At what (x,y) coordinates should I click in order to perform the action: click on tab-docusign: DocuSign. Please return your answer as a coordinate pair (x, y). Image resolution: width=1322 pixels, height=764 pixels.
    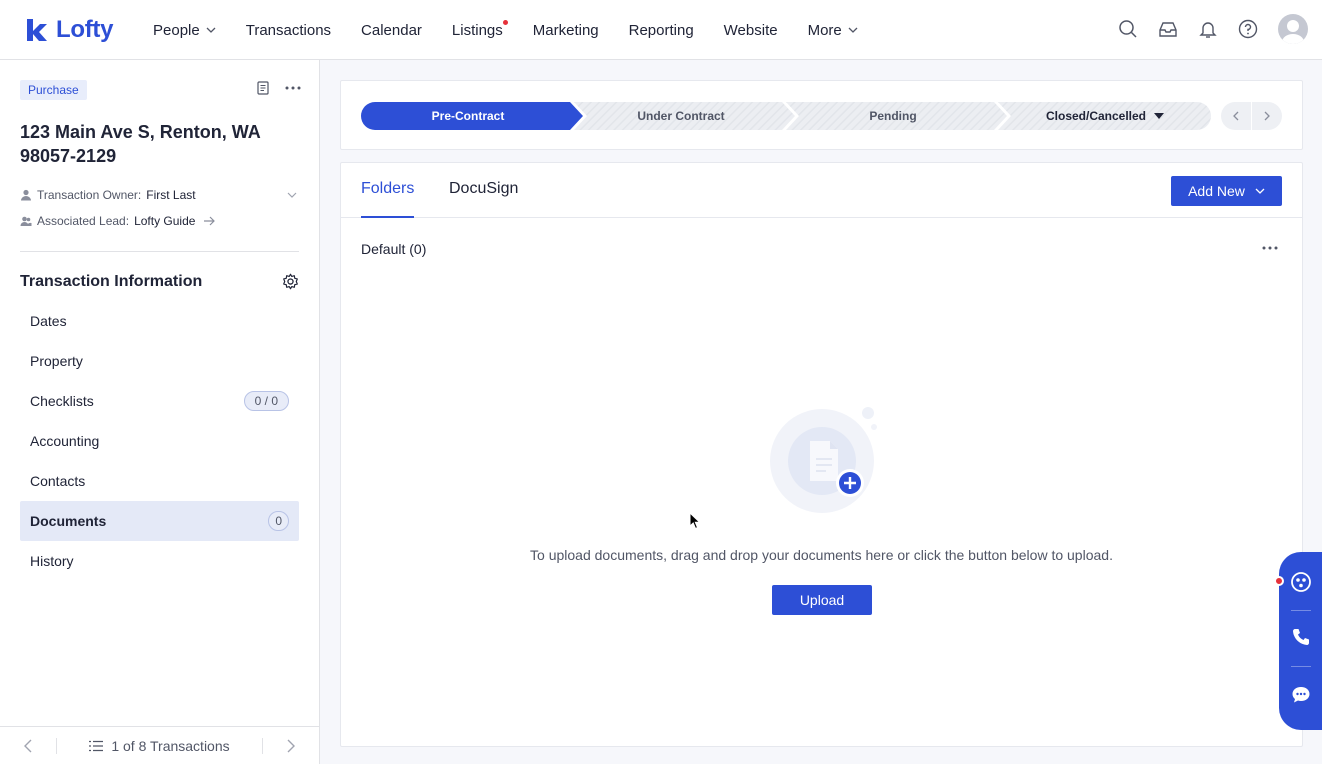
    Looking at the image, I should click on (483, 199).